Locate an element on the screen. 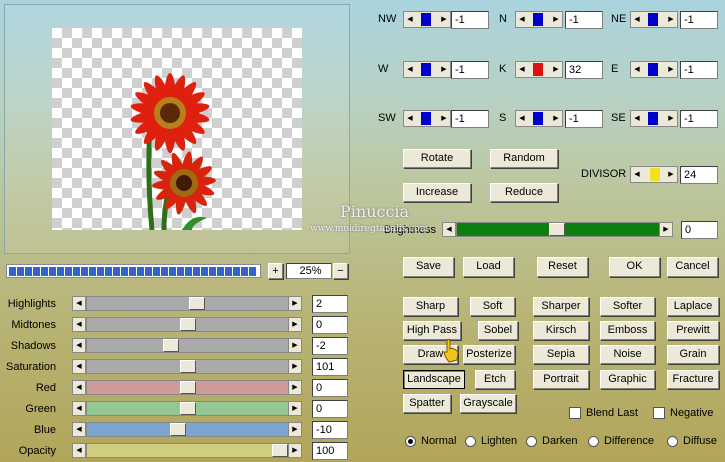  preset-sharper-button: Sharper is located at coordinates (561, 306).